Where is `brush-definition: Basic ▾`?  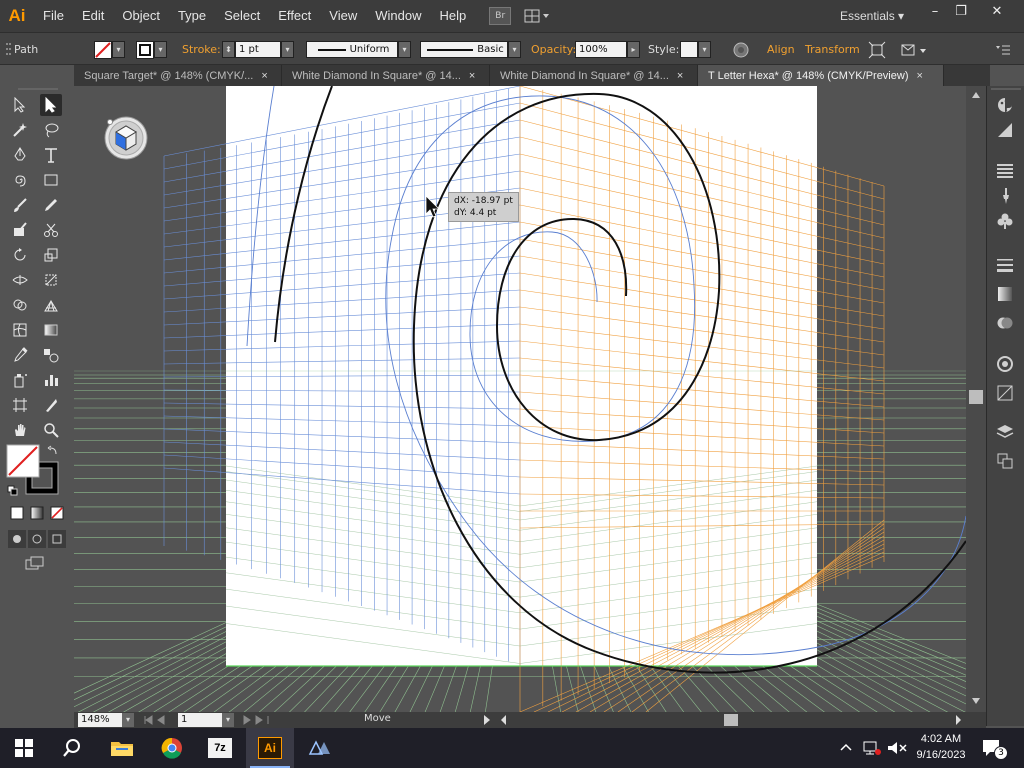 brush-definition: Basic ▾ is located at coordinates (470, 49).